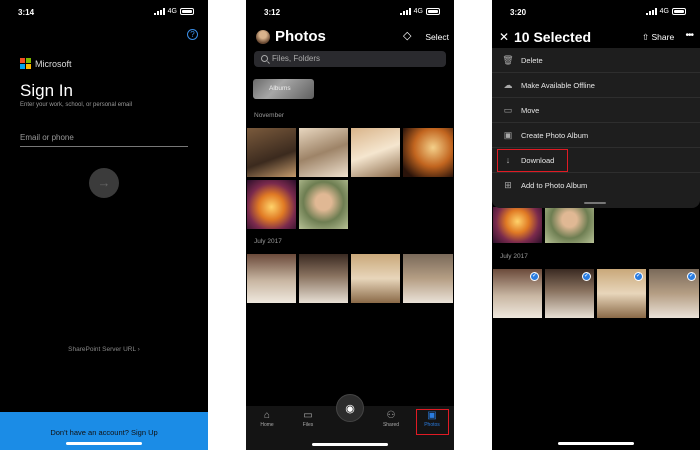  I want to click on add-album-icon: ⊞, so click(508, 185).